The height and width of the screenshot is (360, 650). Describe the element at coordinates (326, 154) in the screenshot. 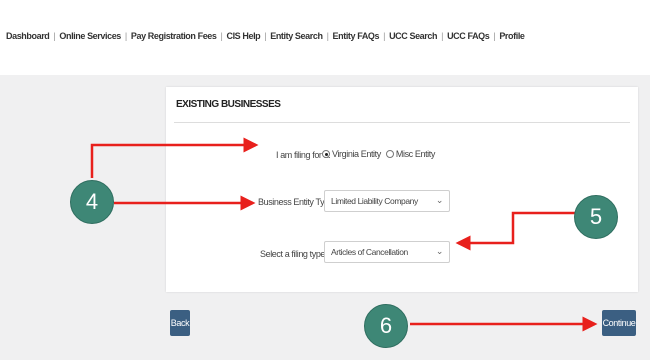

I see `radio-button-checked` at that location.